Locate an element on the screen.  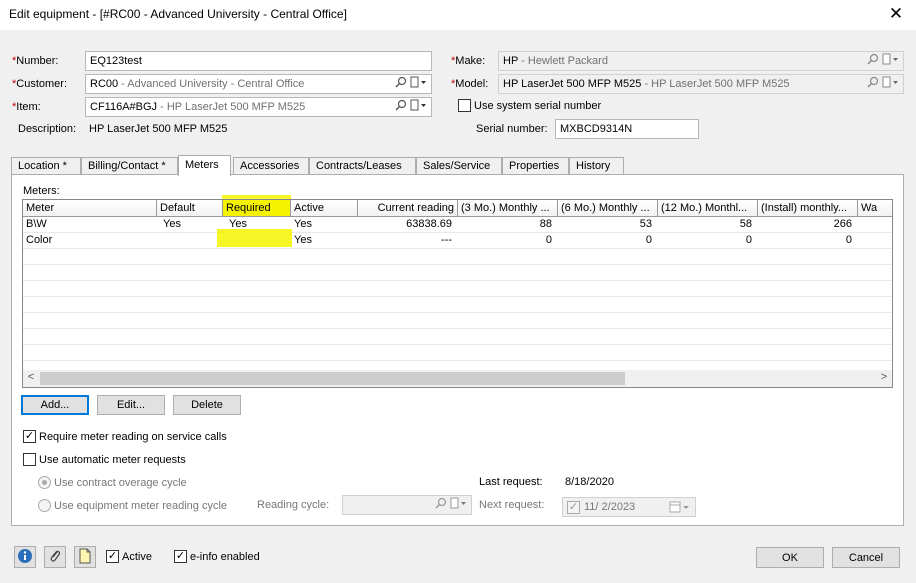
close-icon: ✕ is located at coordinates (896, 14).